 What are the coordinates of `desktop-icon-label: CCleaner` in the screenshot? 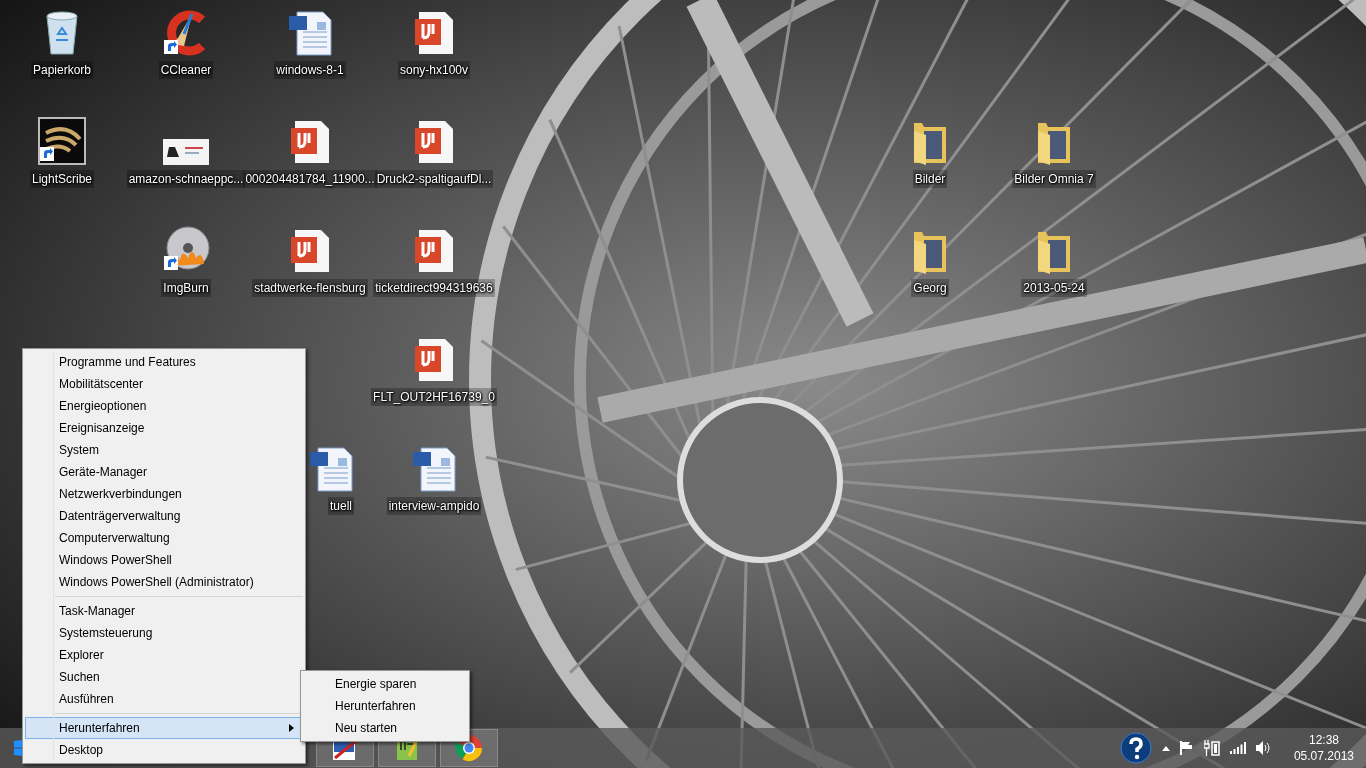 It's located at (186, 70).